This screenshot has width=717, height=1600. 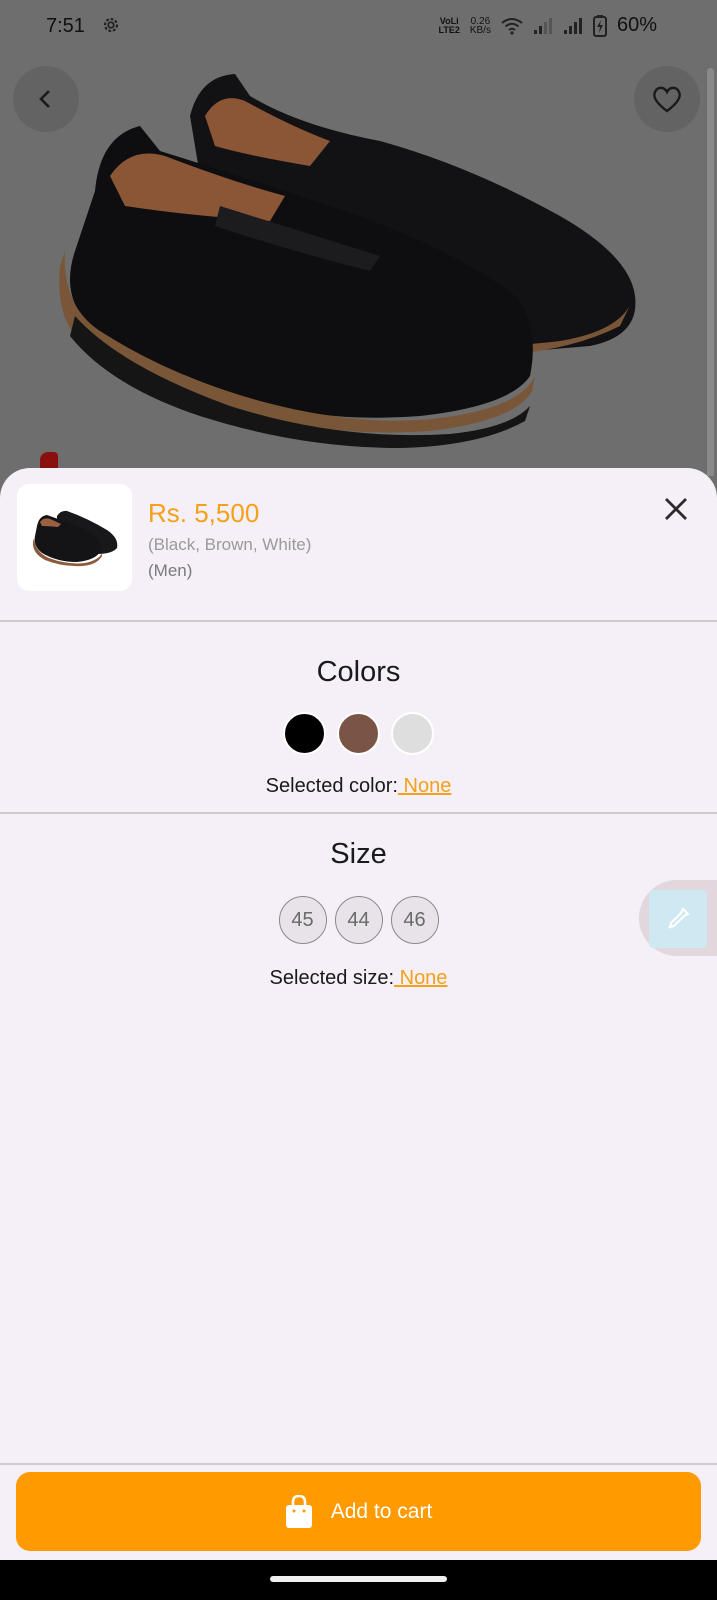 What do you see at coordinates (636, 25) in the screenshot?
I see `battery-percent: 60%` at bounding box center [636, 25].